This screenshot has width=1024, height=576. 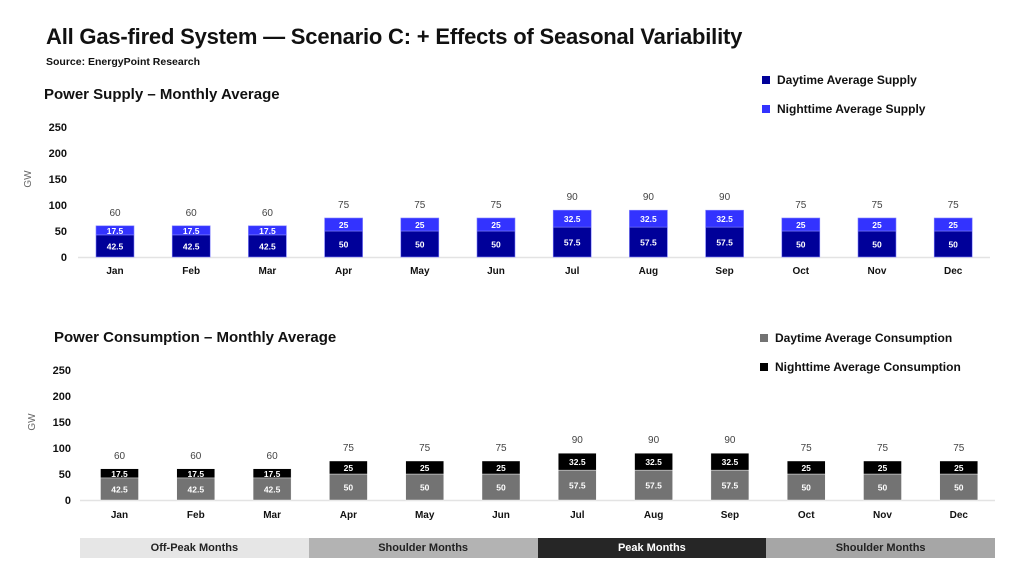 What do you see at coordinates (496, 271) in the screenshot?
I see `supply-x-tick-label: Jun` at bounding box center [496, 271].